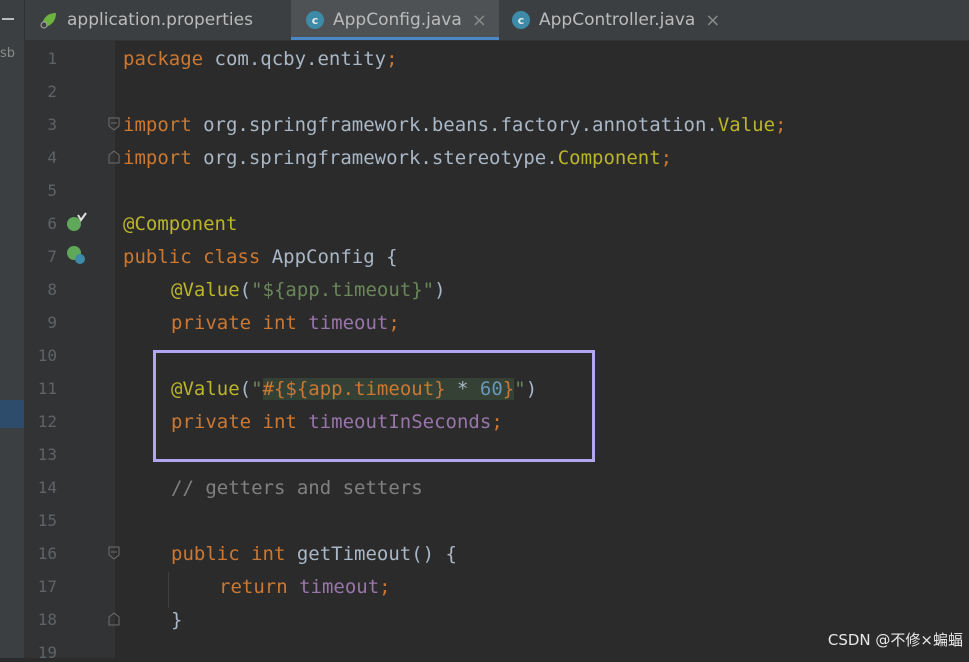 The height and width of the screenshot is (662, 969). I want to click on line-number: 4, so click(52, 157).